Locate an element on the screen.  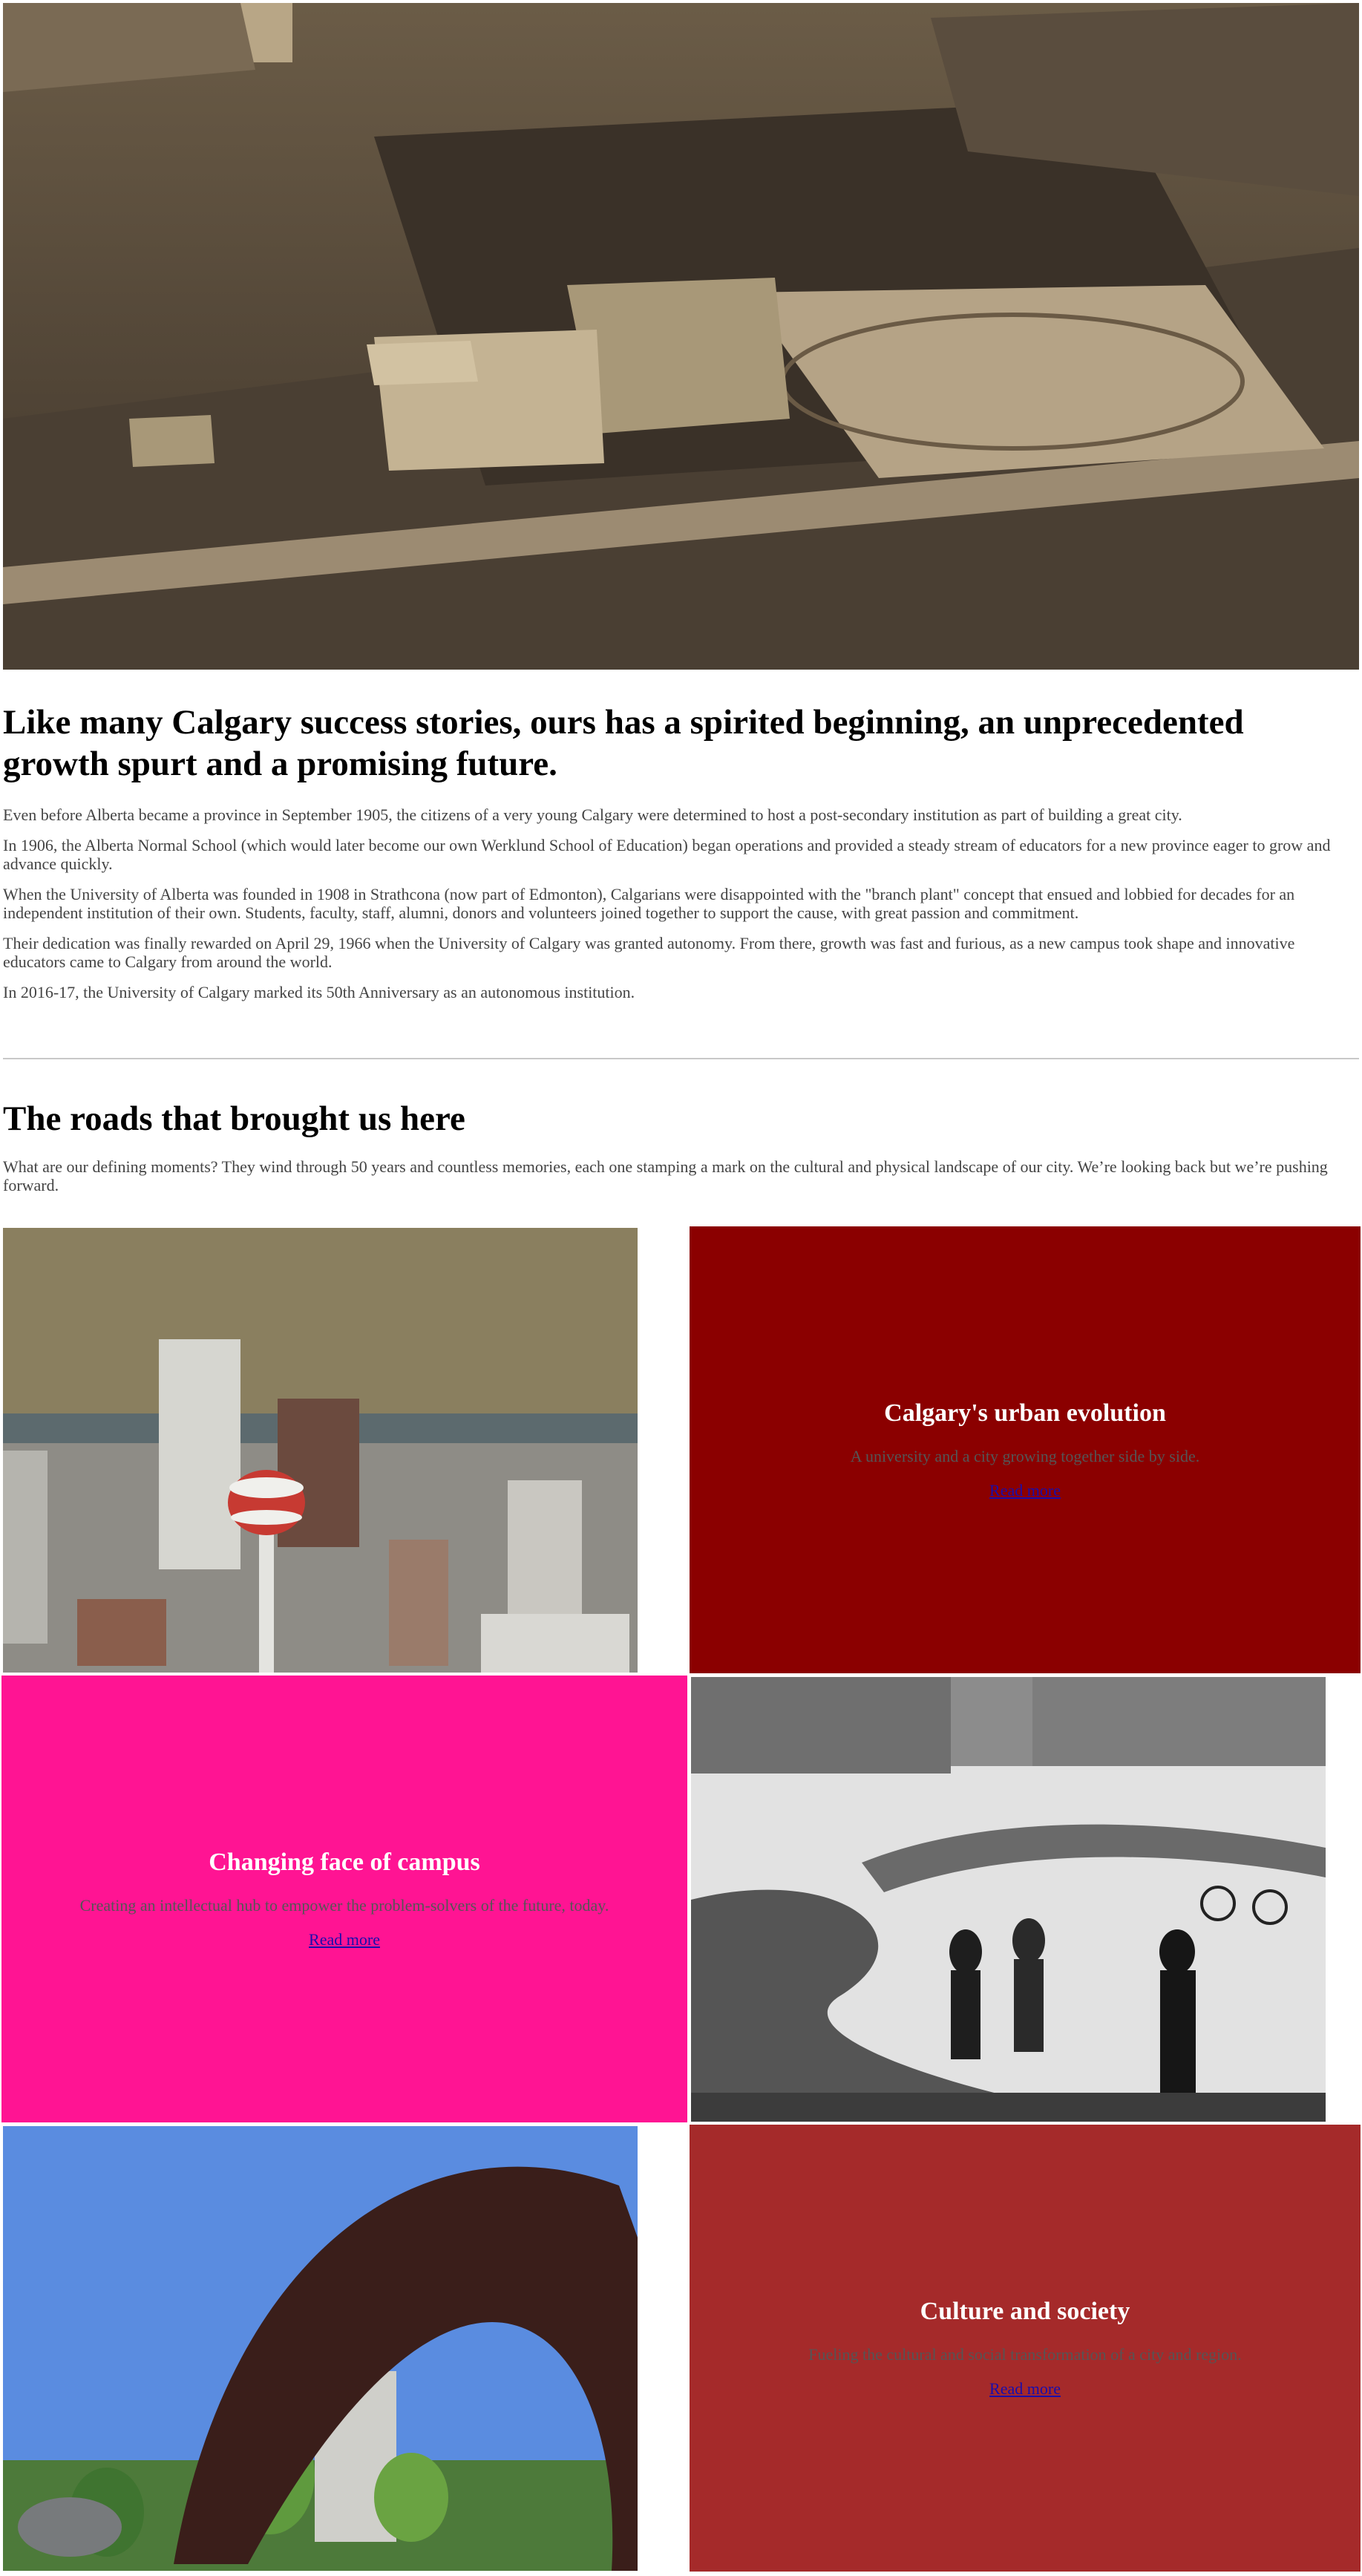
roads-heading: The roads that brought us here is located at coordinates (234, 1118).